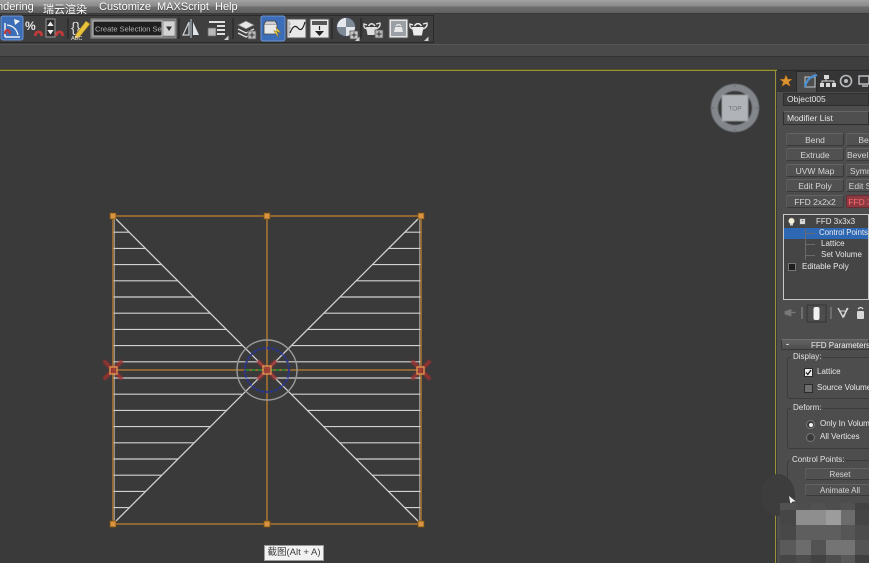  I want to click on svg-text: TOP, so click(734, 109).